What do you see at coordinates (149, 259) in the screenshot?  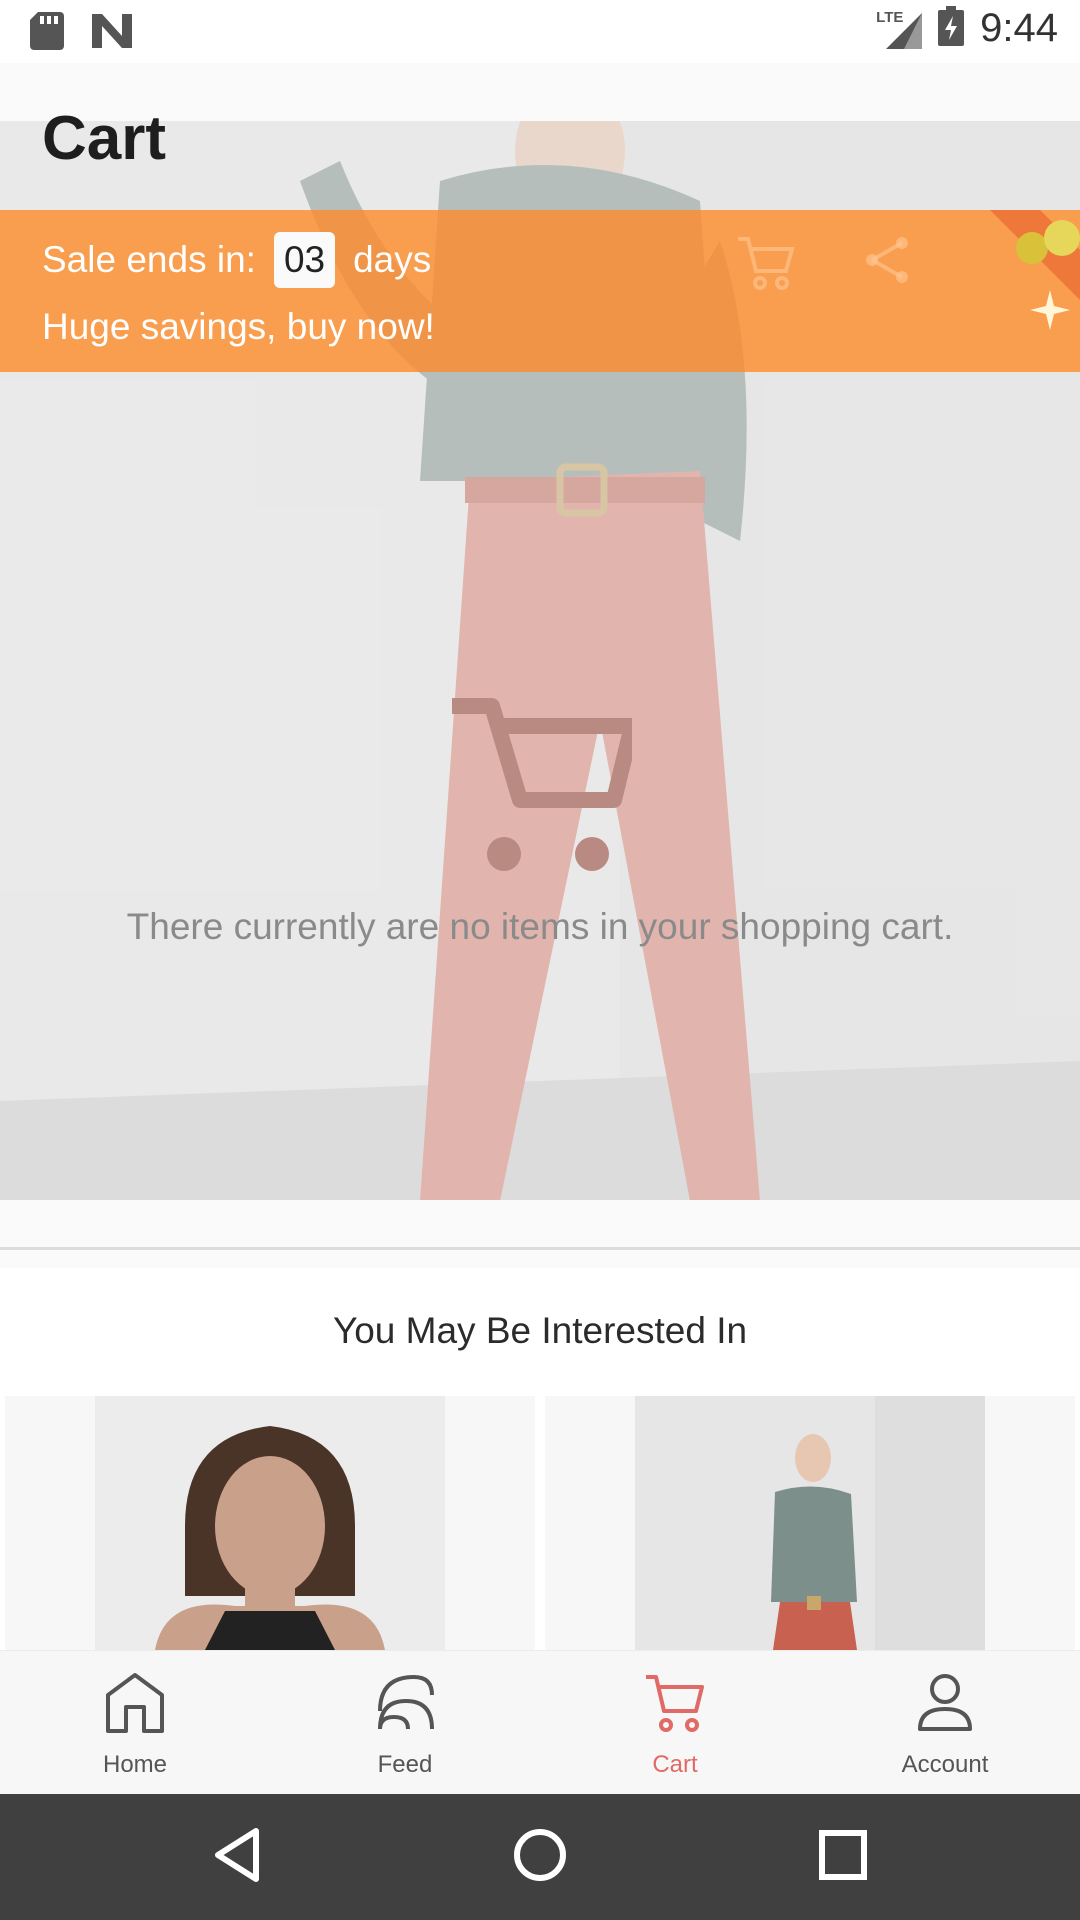 I see `sale-prefix: Sale ends in:` at bounding box center [149, 259].